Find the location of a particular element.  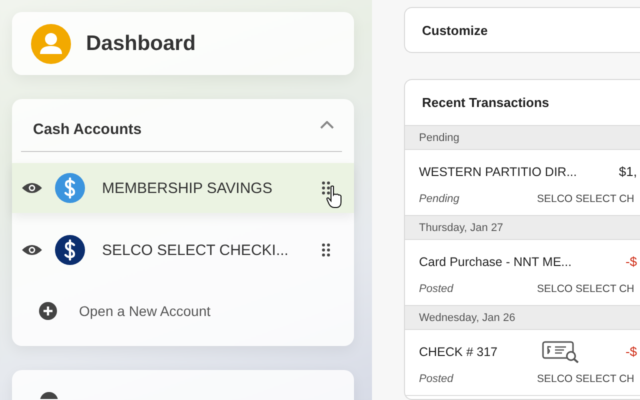

date-group-header: Pending is located at coordinates (439, 138).